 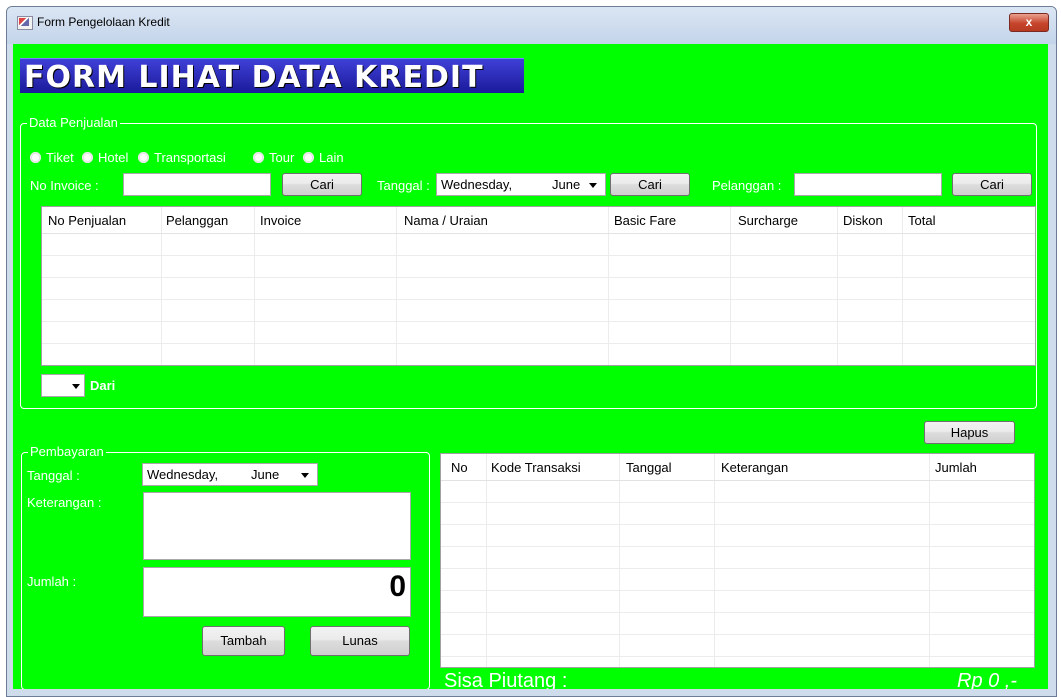 I want to click on column-header: Tanggal, so click(x=649, y=467).